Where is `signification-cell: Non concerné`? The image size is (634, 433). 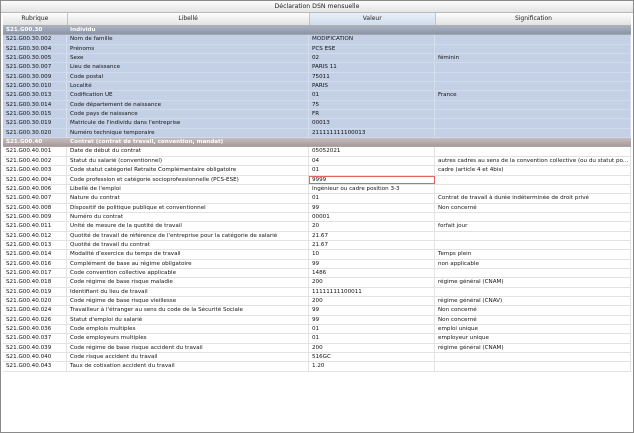 signification-cell: Non concerné is located at coordinates (533, 310).